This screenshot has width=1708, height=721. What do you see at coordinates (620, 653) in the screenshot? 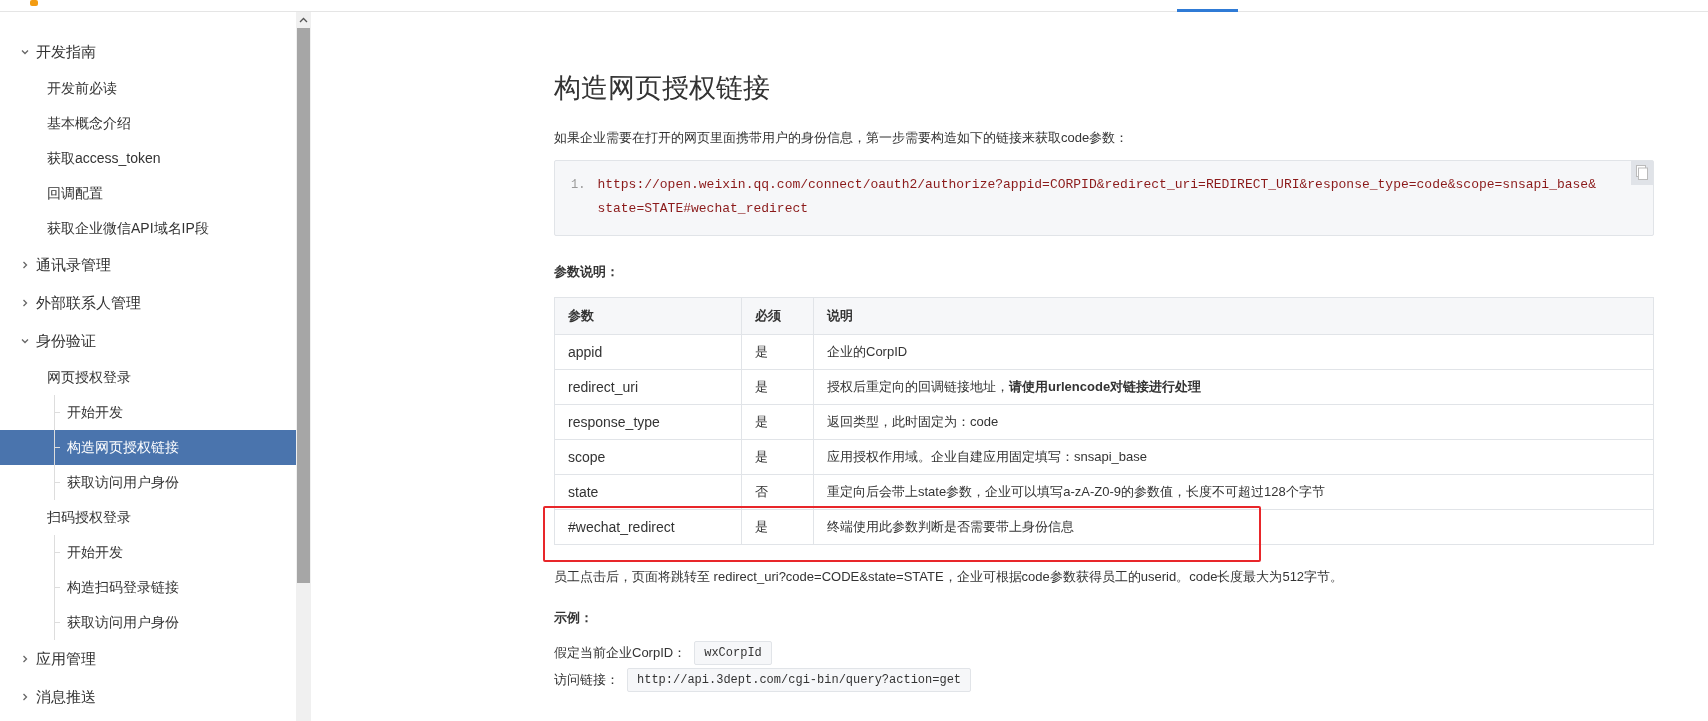
I see `example-label: 假定当前企业CorpID：` at bounding box center [620, 653].